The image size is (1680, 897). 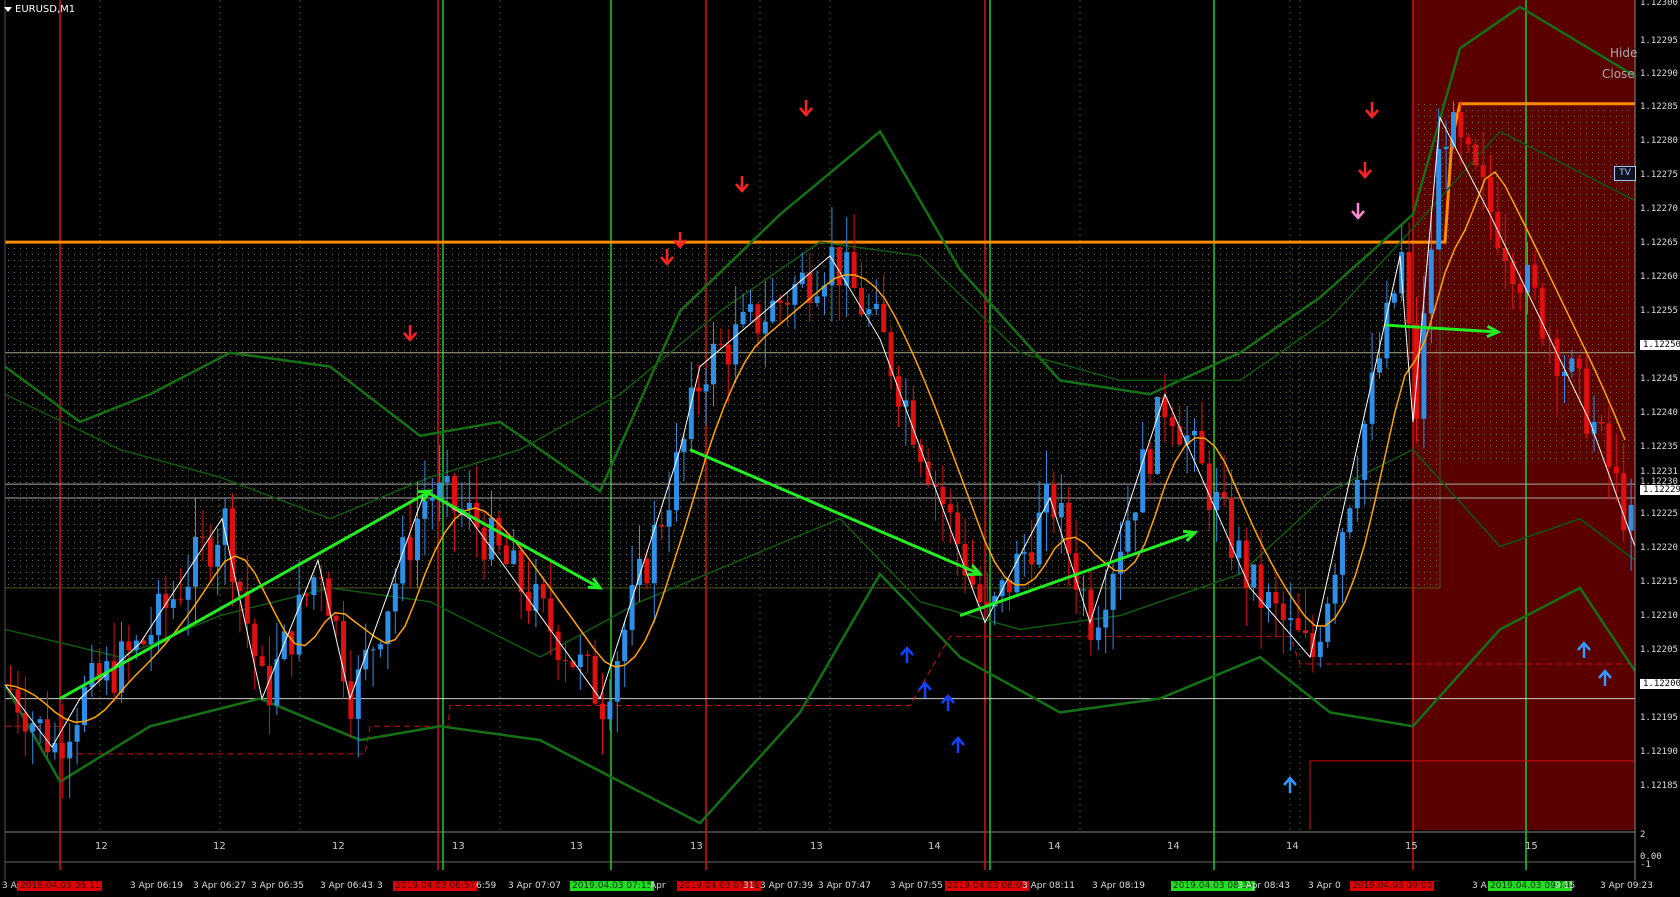 I want to click on time-tick-label: 3 Apr 08:43, so click(x=1263, y=886).